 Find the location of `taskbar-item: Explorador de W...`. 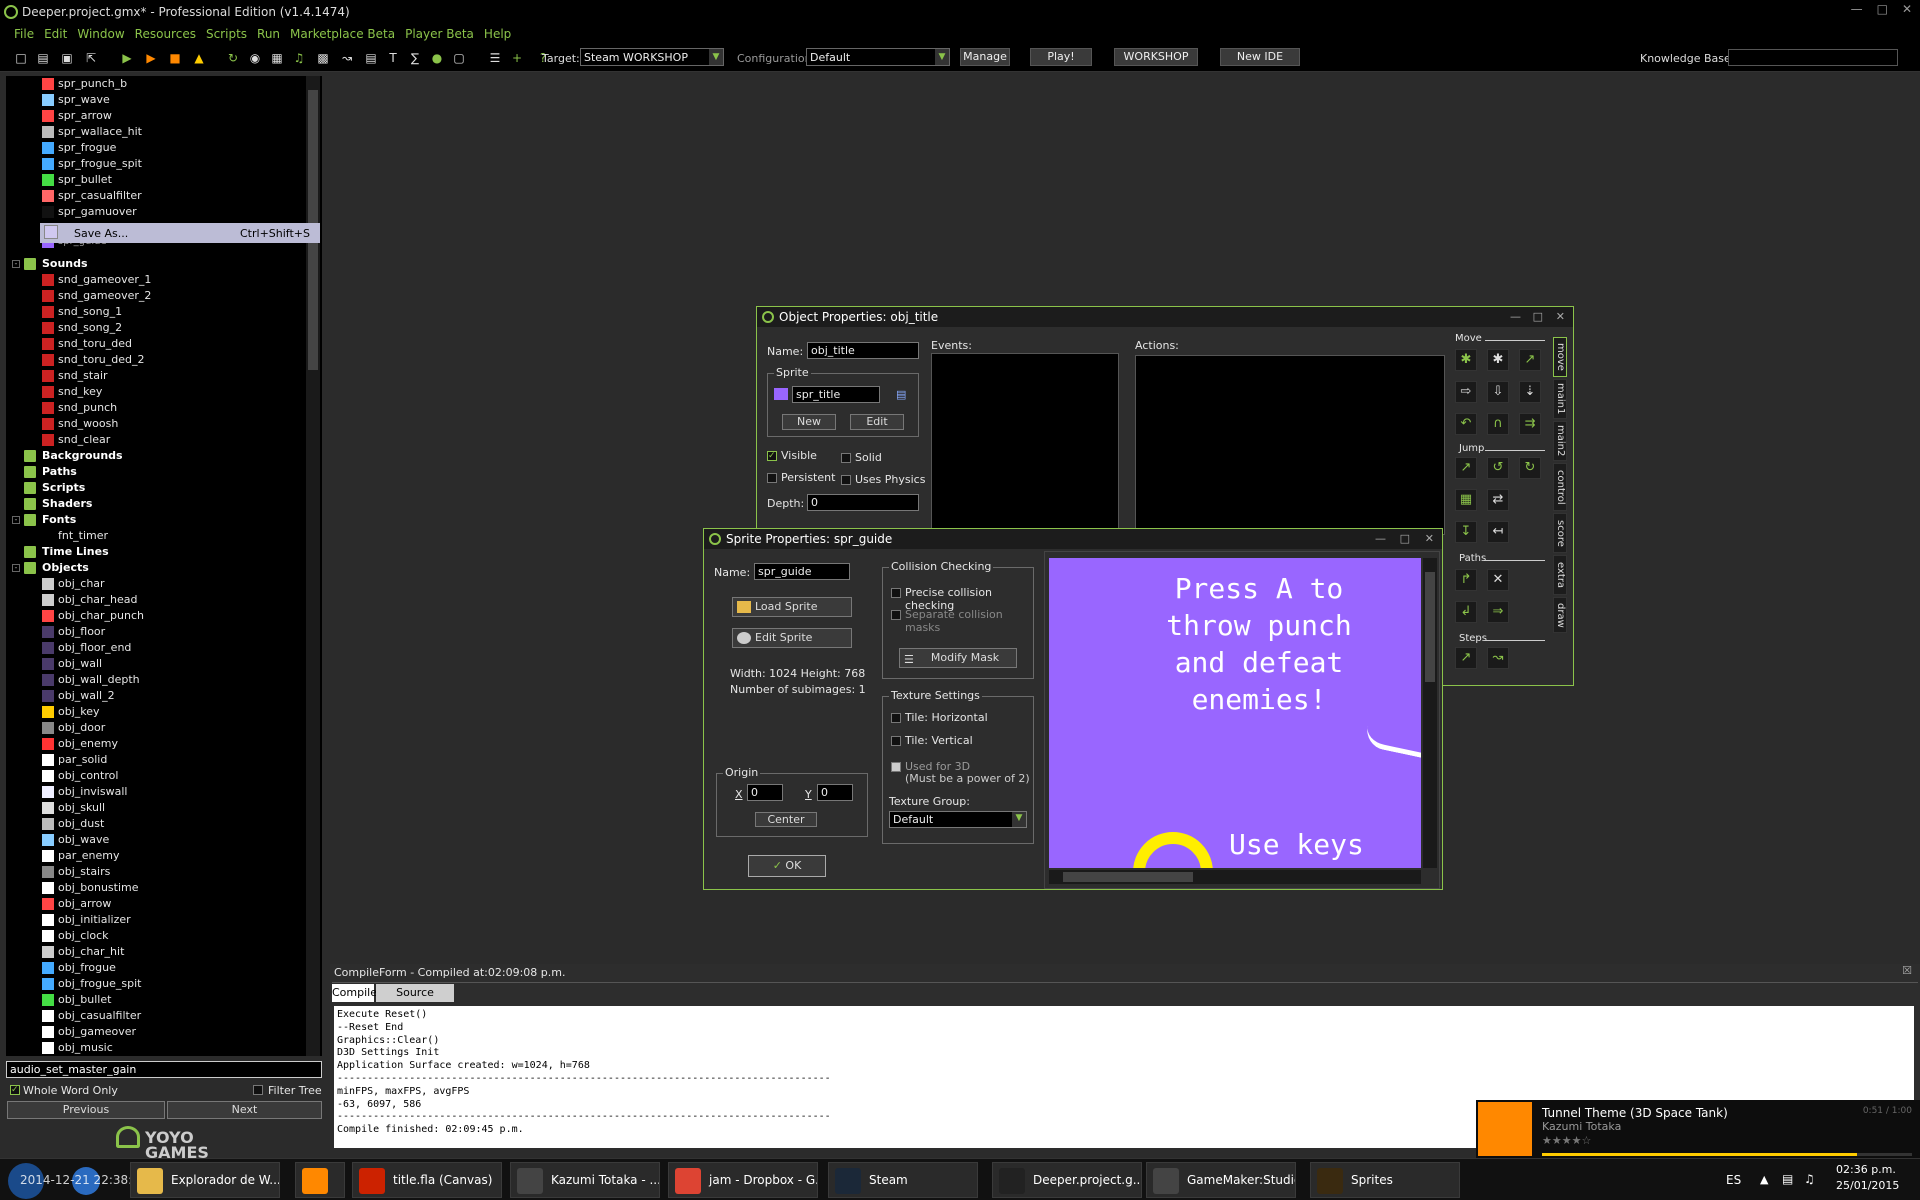

taskbar-item: Explorador de W... is located at coordinates (205, 1180).